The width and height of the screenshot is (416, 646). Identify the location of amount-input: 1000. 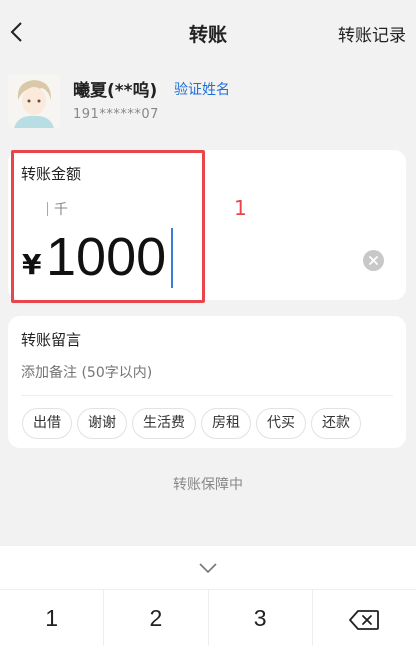
(106, 257).